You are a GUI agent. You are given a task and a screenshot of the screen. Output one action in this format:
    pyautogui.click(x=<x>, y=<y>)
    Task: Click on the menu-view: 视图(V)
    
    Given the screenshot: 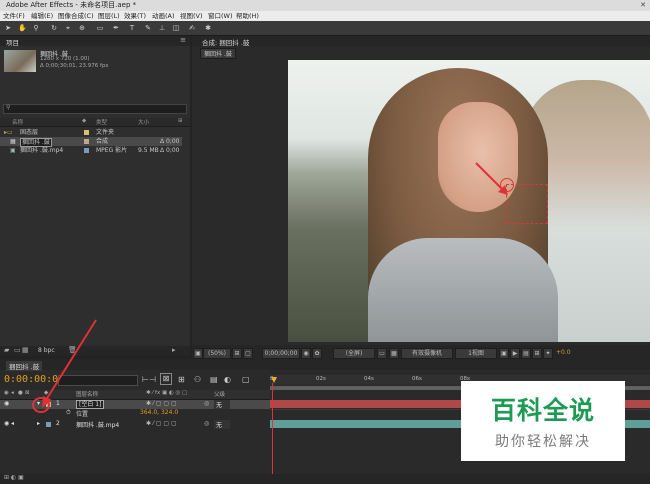 What is the action you would take?
    pyautogui.click(x=191, y=16)
    